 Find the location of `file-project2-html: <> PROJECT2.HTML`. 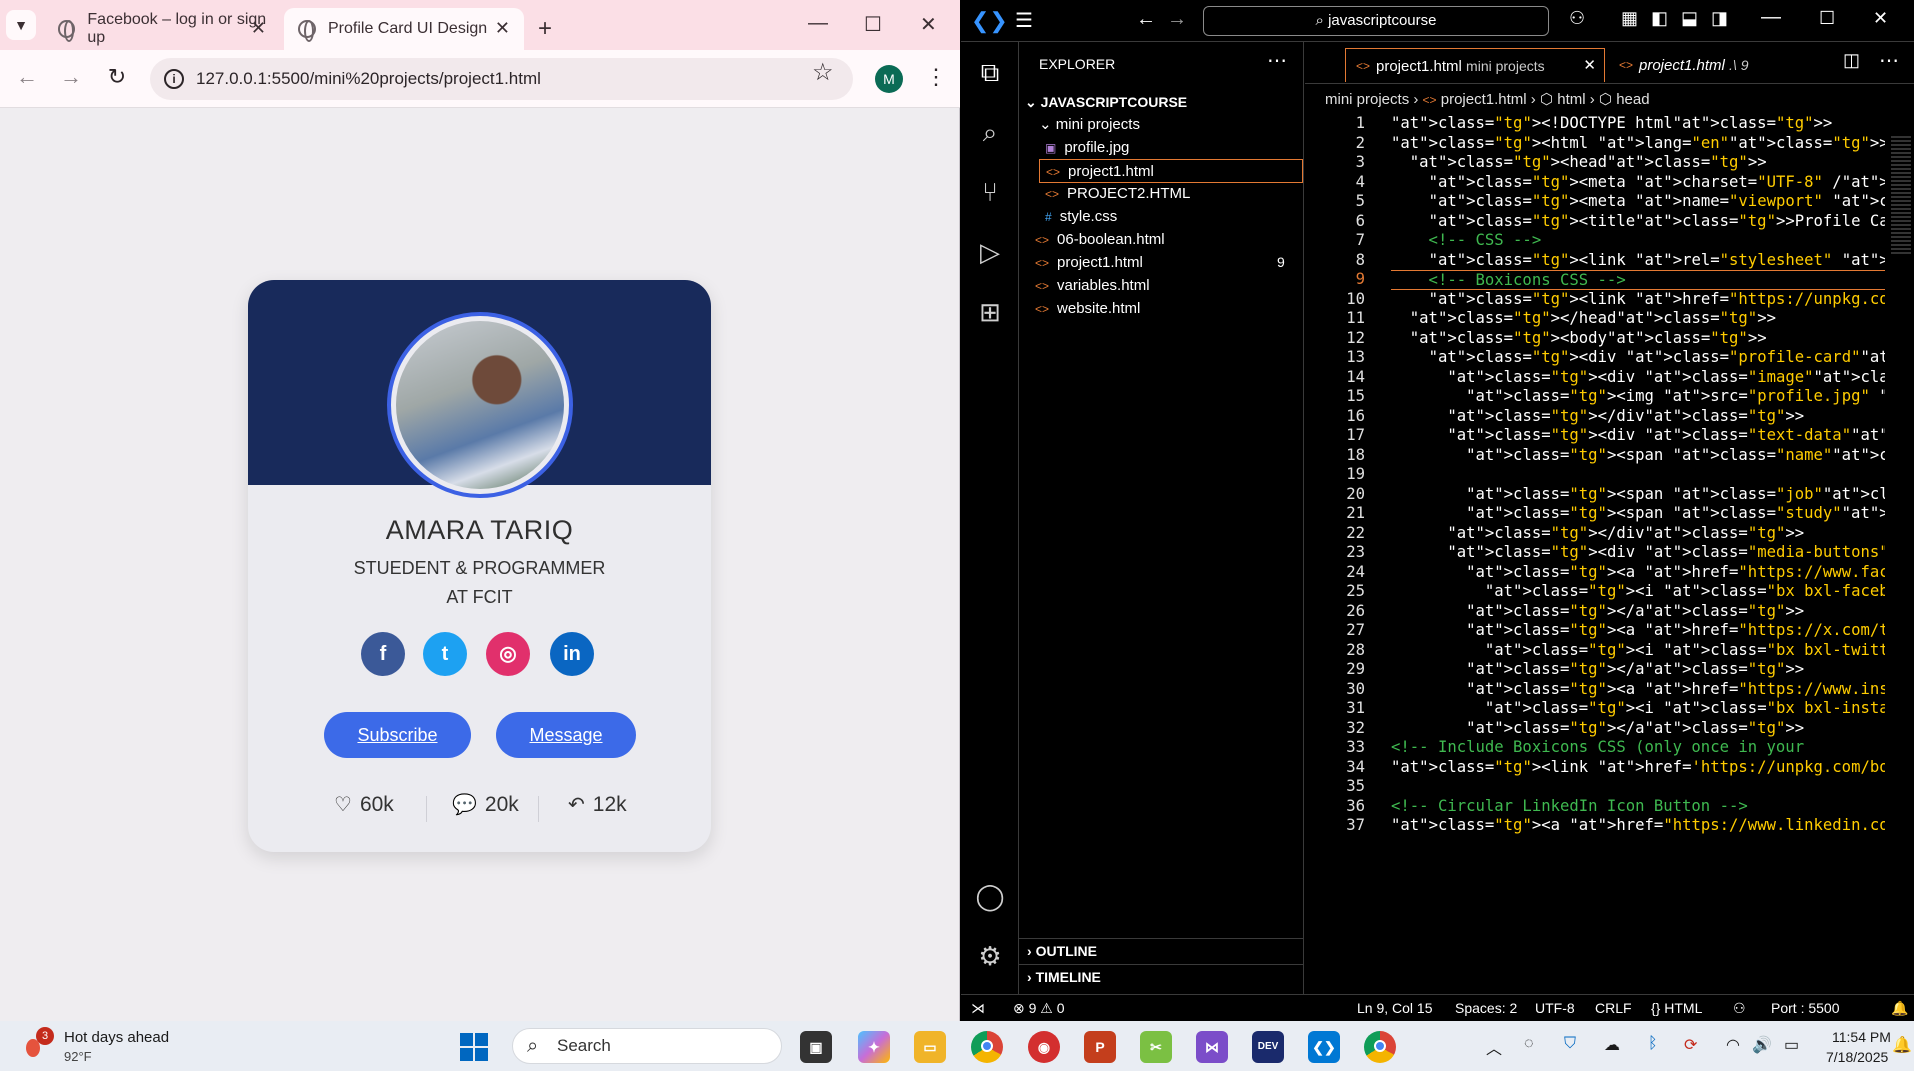

file-project2-html: <> PROJECT2.HTML is located at coordinates (1117, 194).